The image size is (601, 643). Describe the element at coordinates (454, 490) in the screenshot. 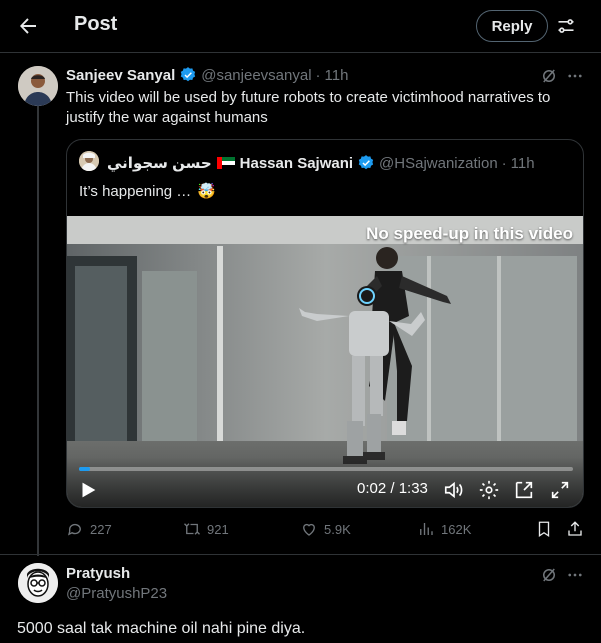

I see `volume-icon` at that location.